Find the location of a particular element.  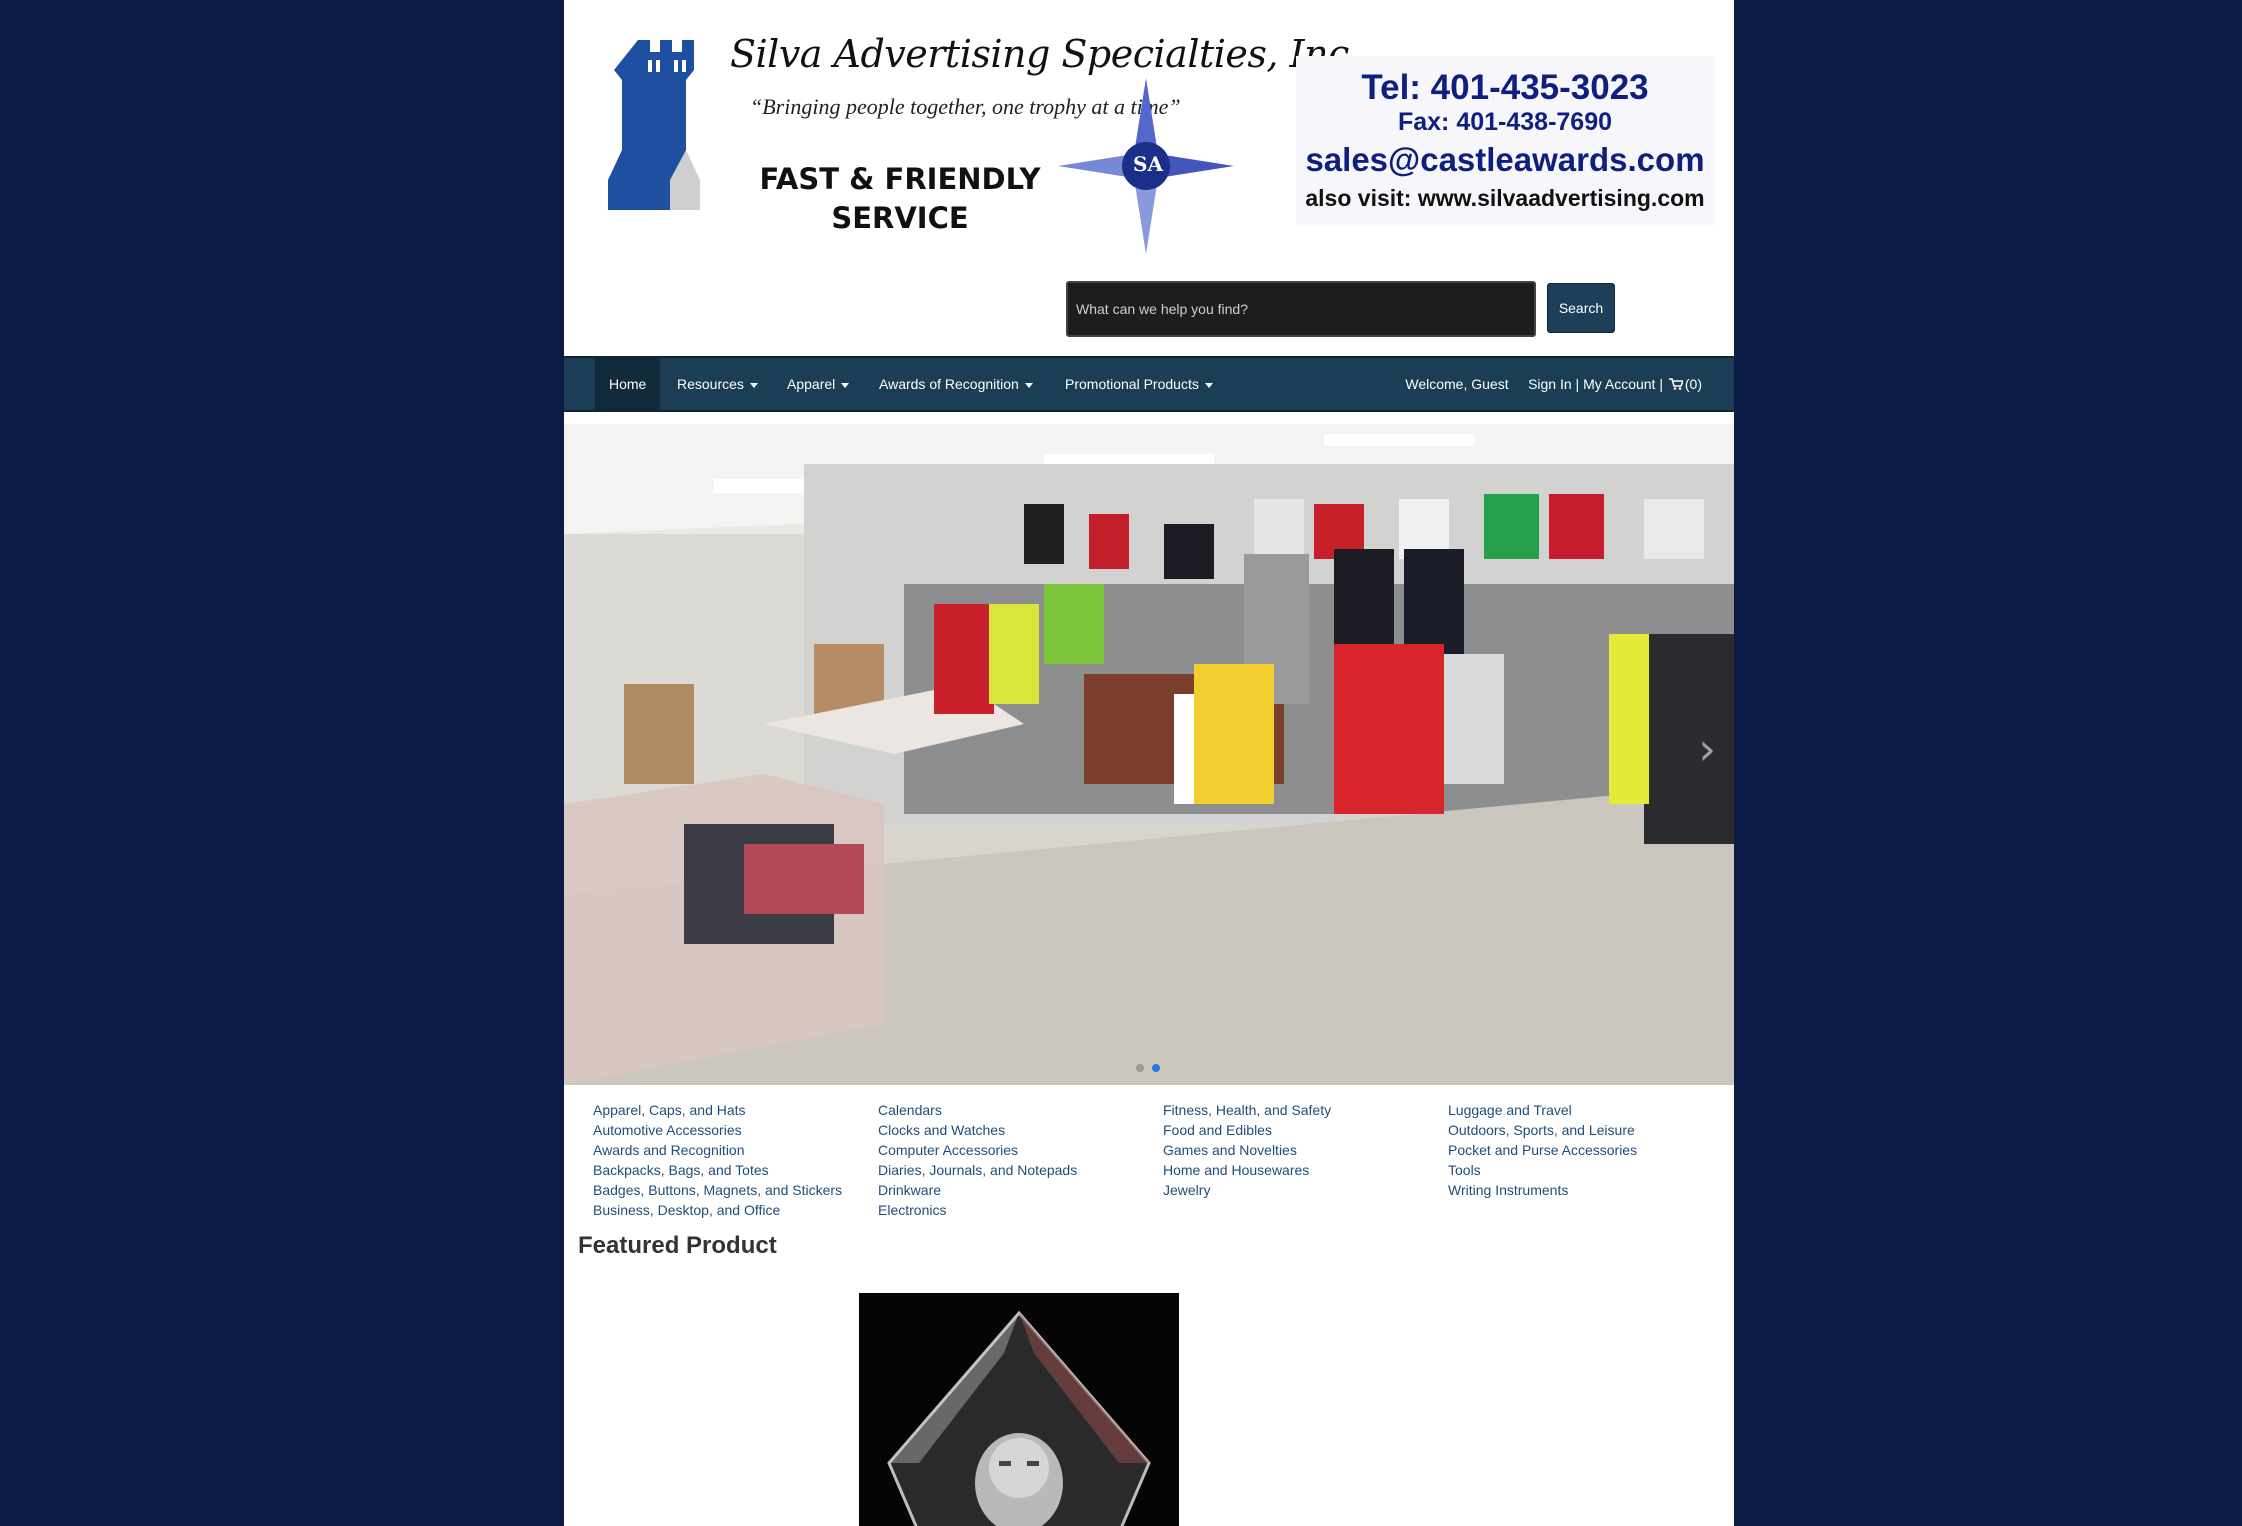

nav-home-label: Home is located at coordinates (628, 384).